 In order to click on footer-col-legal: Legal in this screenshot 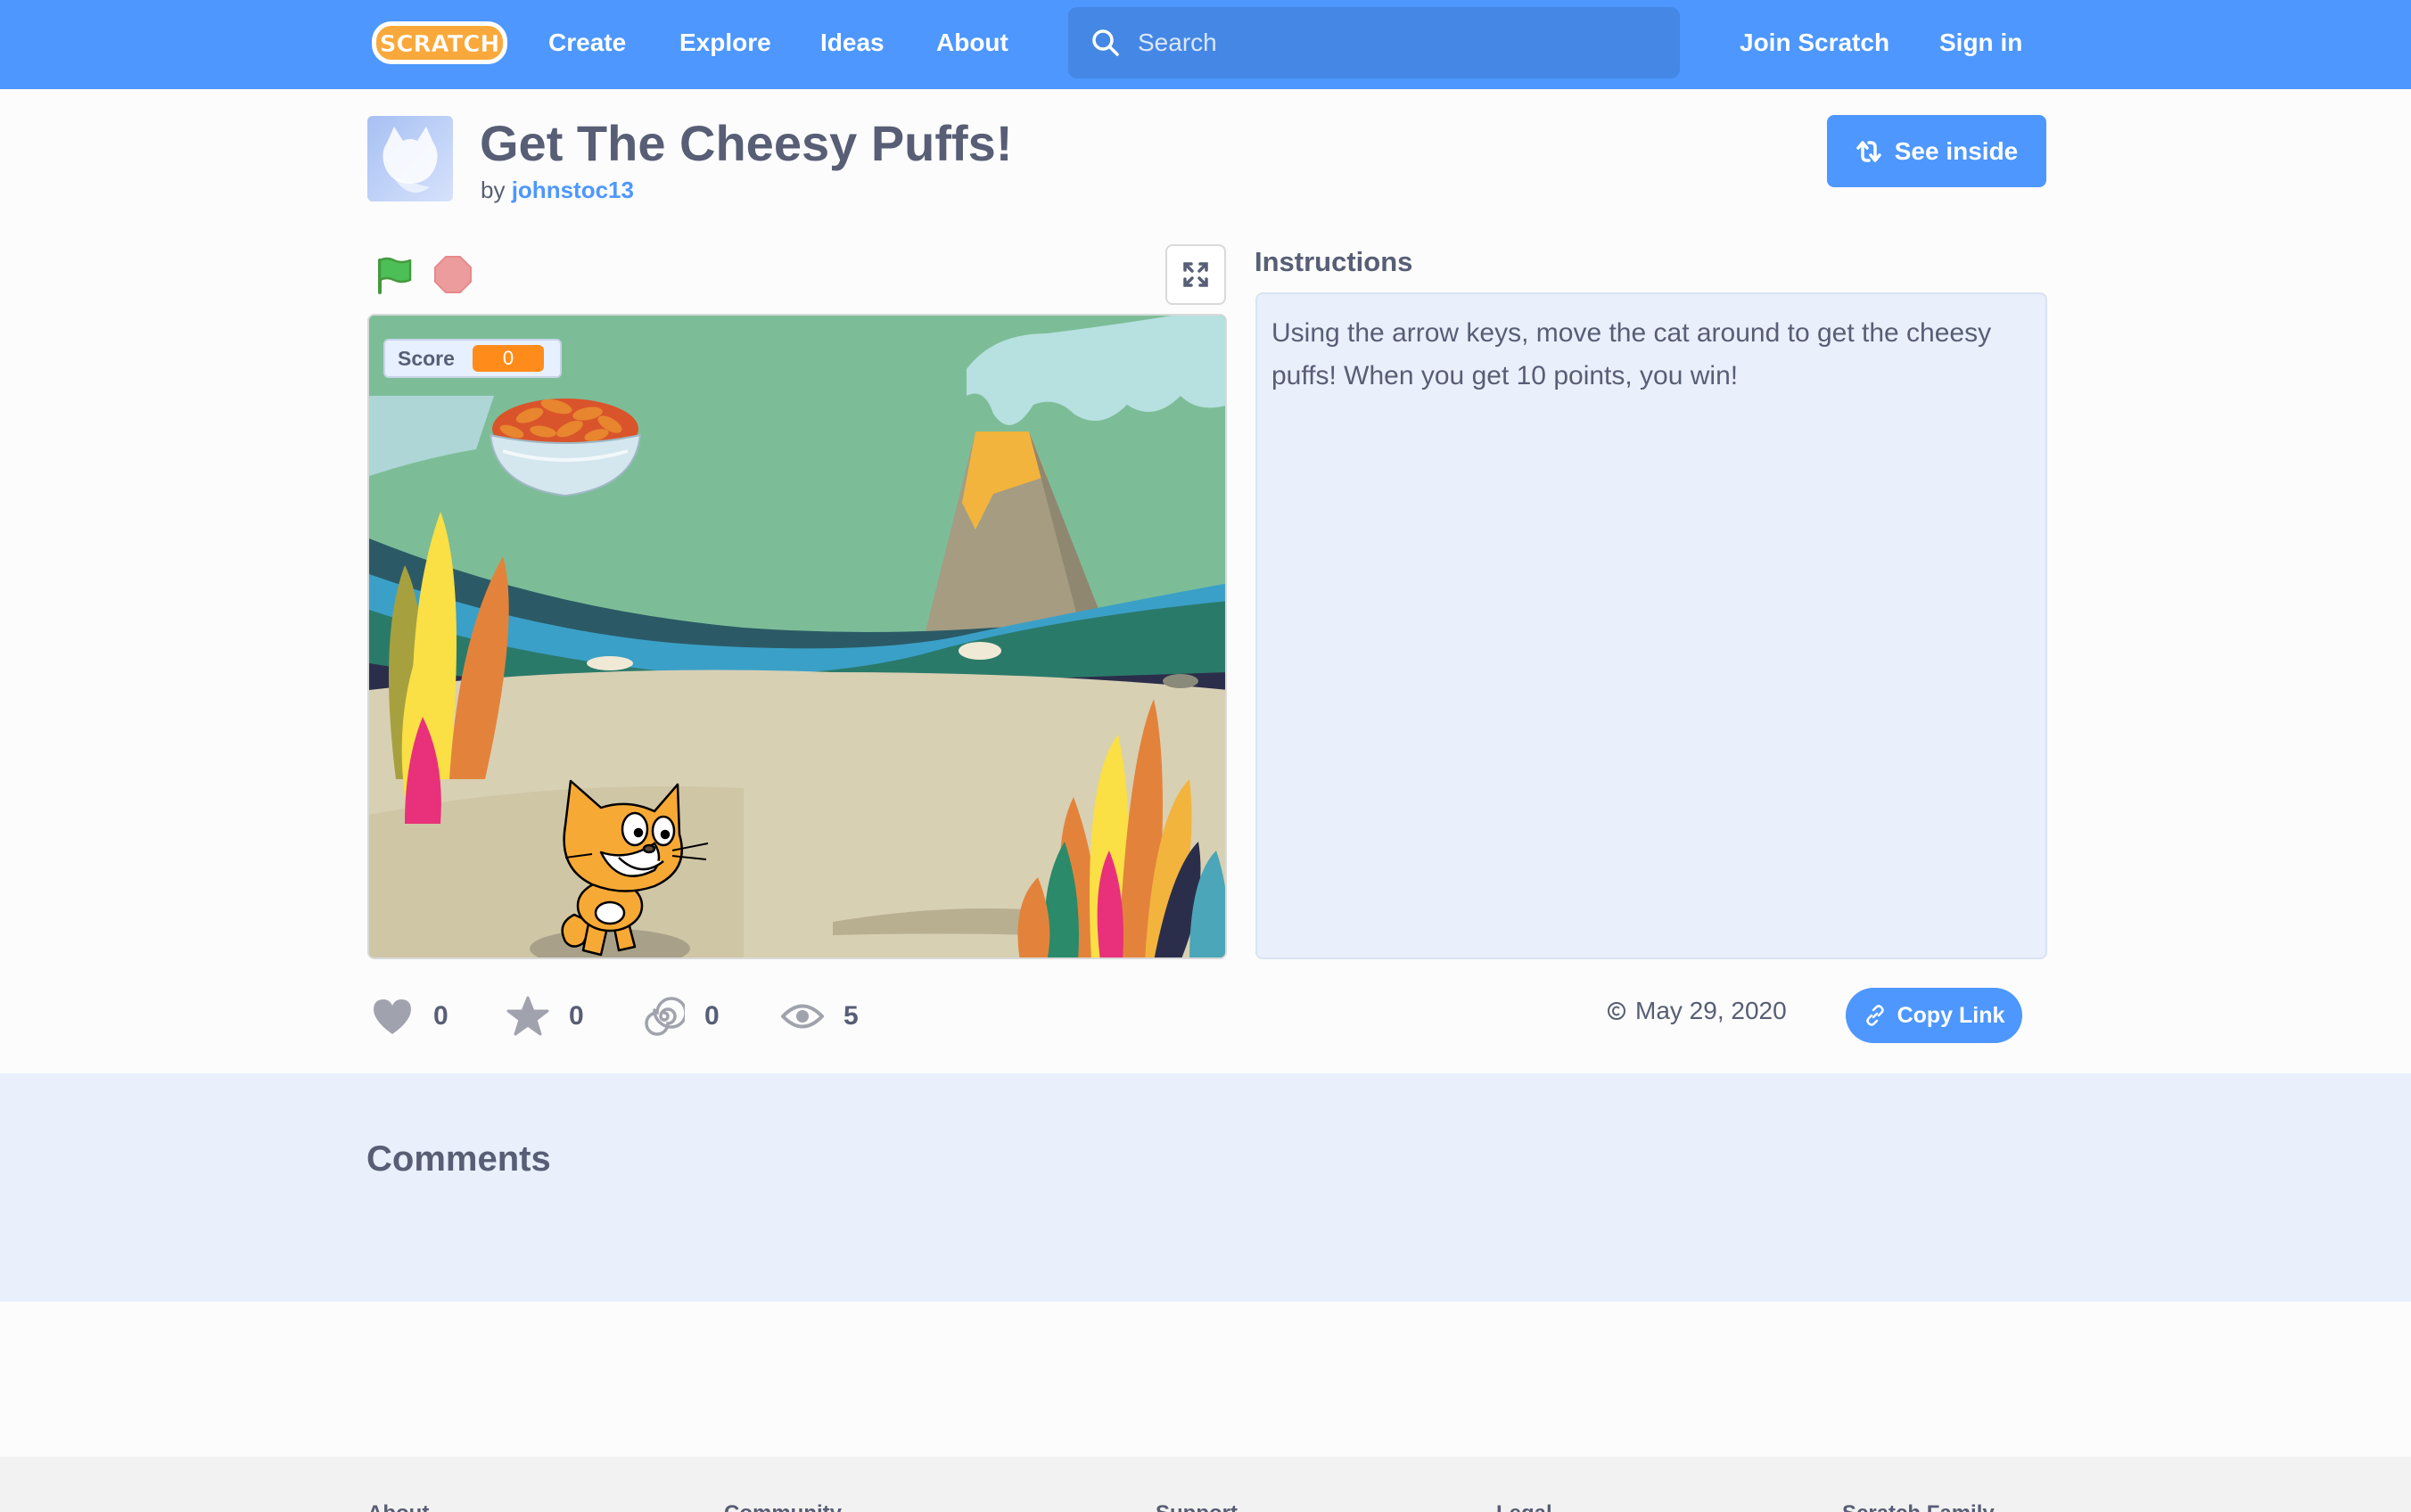, I will do `click(1524, 1506)`.